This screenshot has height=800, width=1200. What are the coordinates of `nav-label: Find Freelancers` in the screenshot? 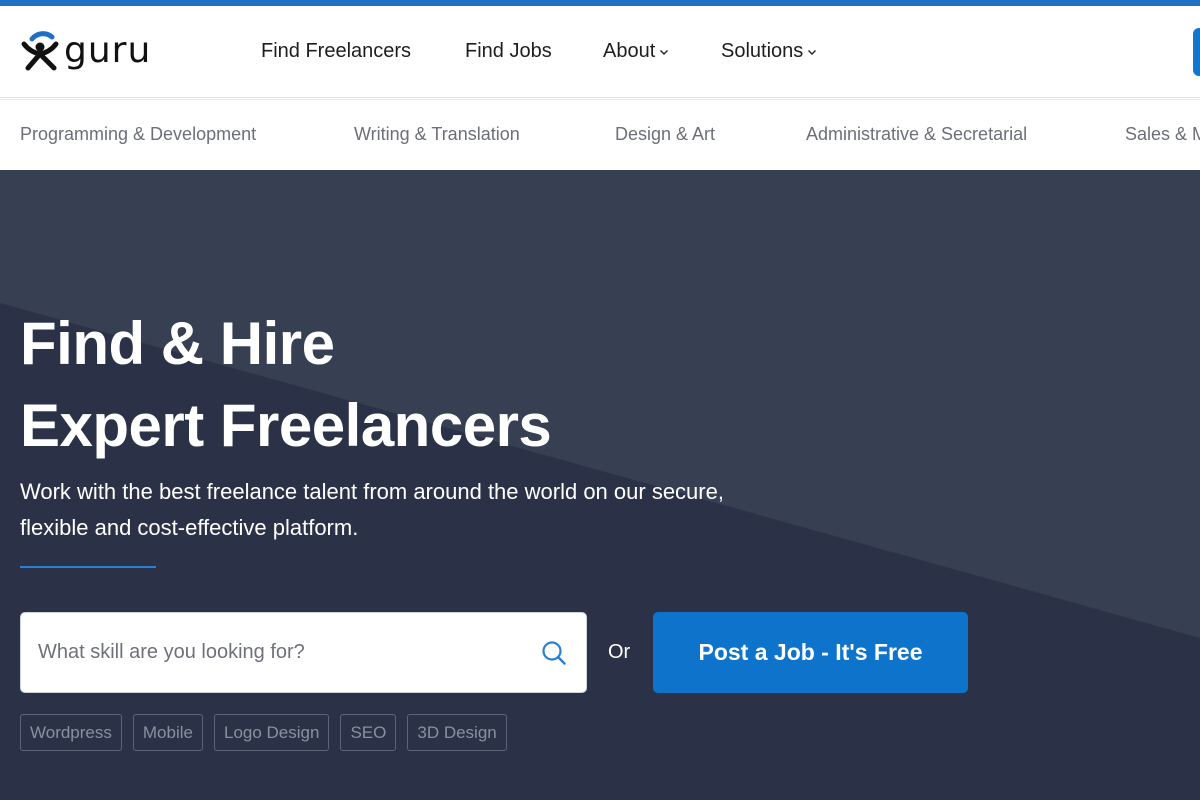 It's located at (336, 51).